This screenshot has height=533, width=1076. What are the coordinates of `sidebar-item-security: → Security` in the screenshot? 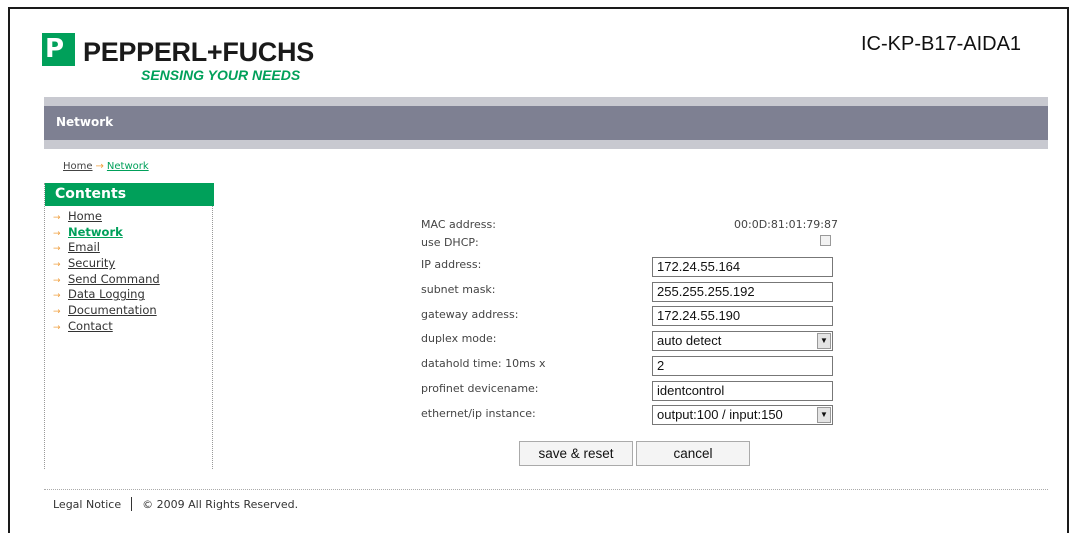 It's located at (106, 264).